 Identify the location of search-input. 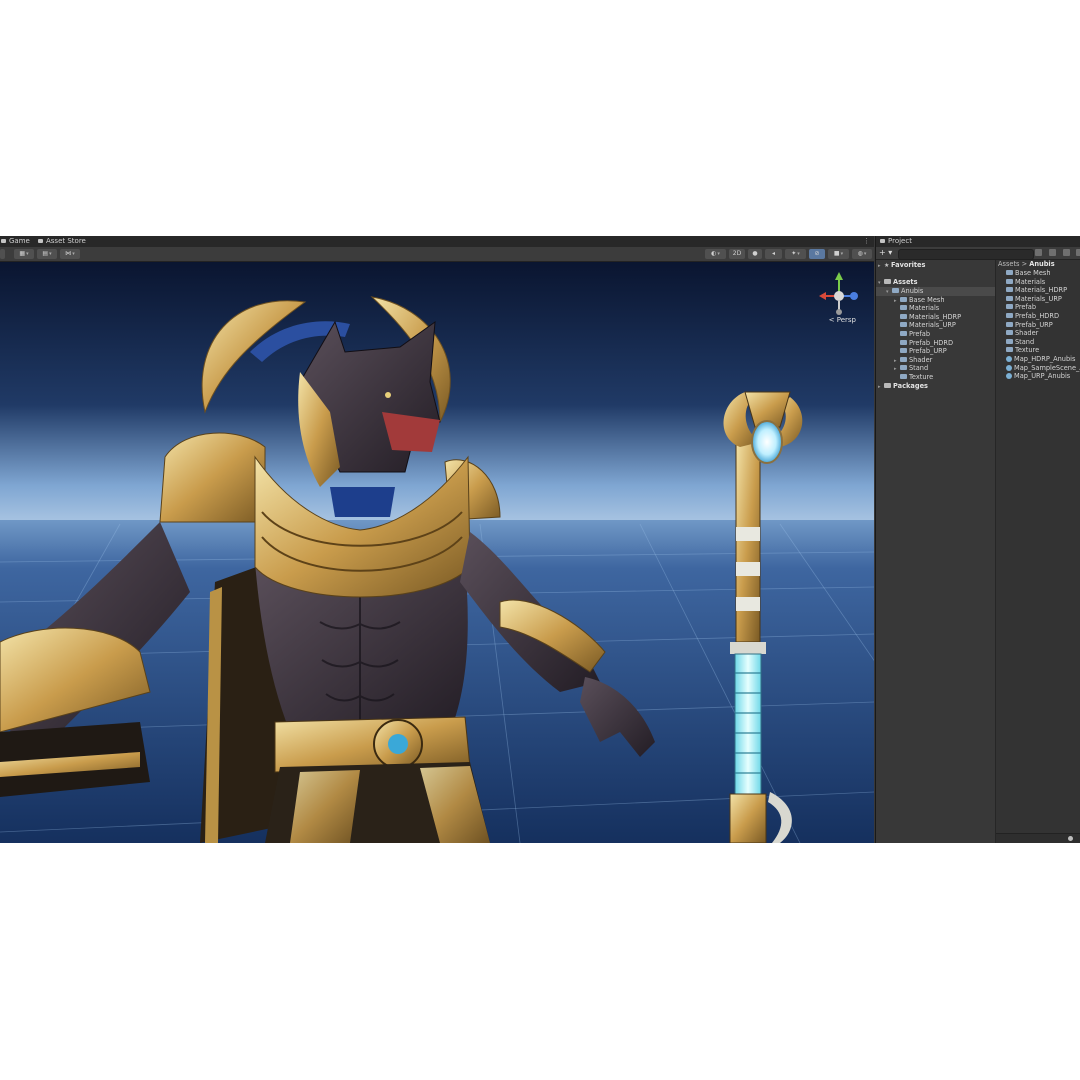
(966, 254).